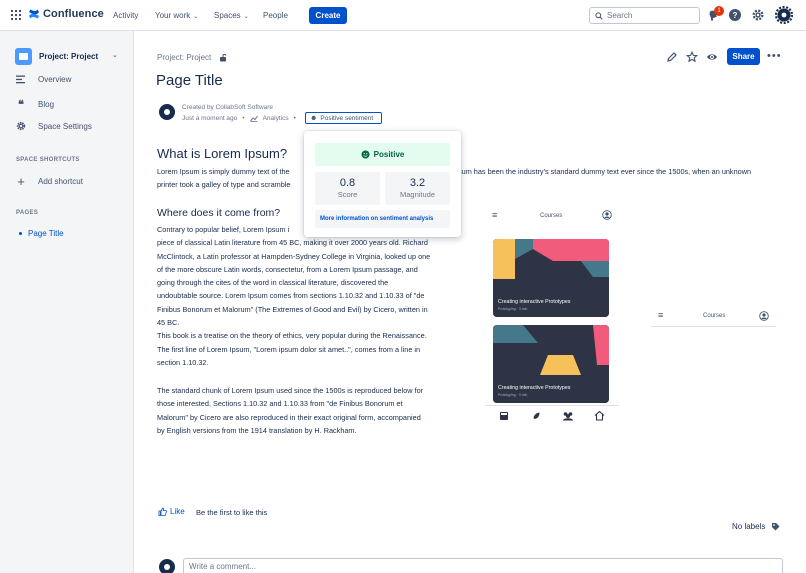 This screenshot has width=806, height=573. I want to click on sidebar-item-blog: ❝ Blog, so click(35, 104).